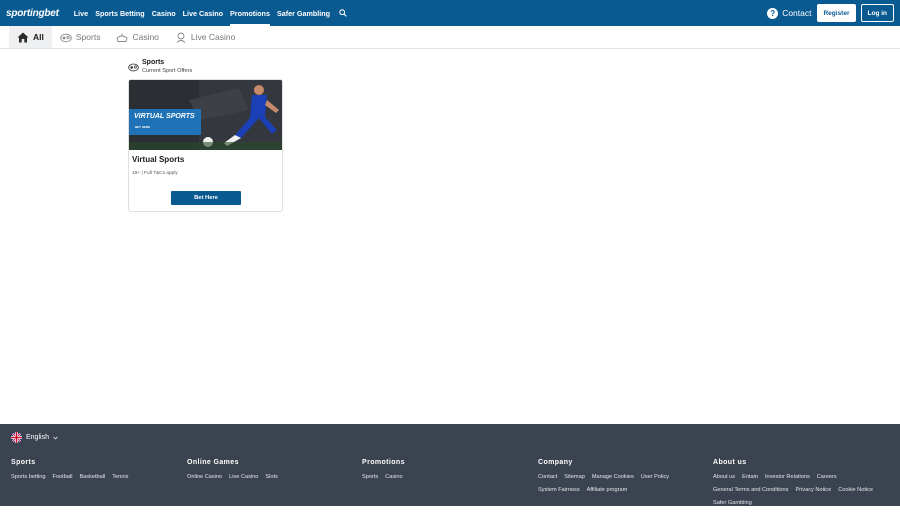 The height and width of the screenshot is (513, 900). I want to click on footer-col-promotions: Promotions Sports Casino, so click(442, 473).